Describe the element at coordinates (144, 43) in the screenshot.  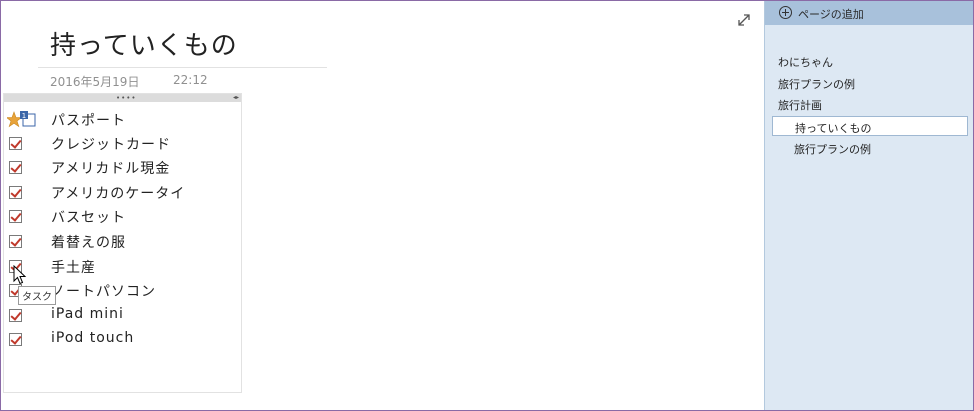
I see `page-title: 持っていくもの` at that location.